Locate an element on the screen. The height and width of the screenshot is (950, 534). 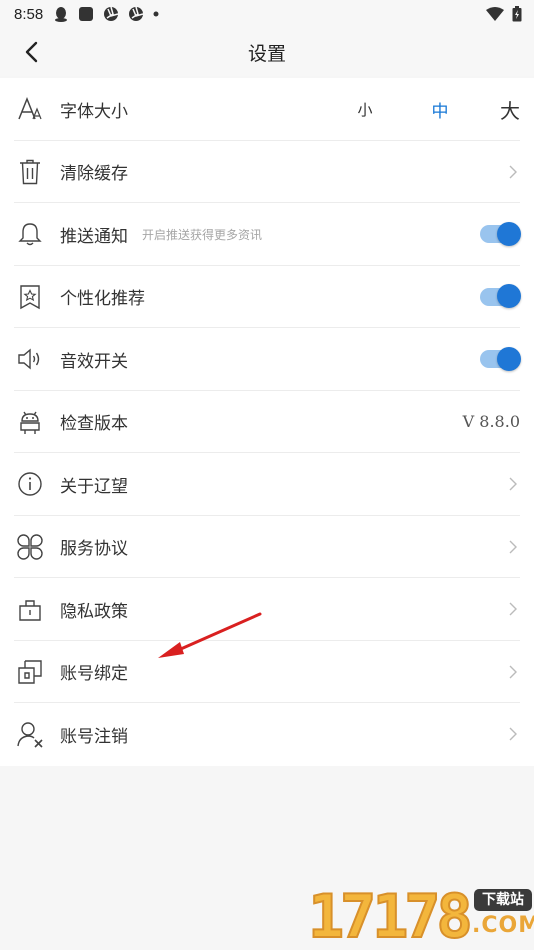
watermark-suffix: .COM is located at coordinates (503, 925).